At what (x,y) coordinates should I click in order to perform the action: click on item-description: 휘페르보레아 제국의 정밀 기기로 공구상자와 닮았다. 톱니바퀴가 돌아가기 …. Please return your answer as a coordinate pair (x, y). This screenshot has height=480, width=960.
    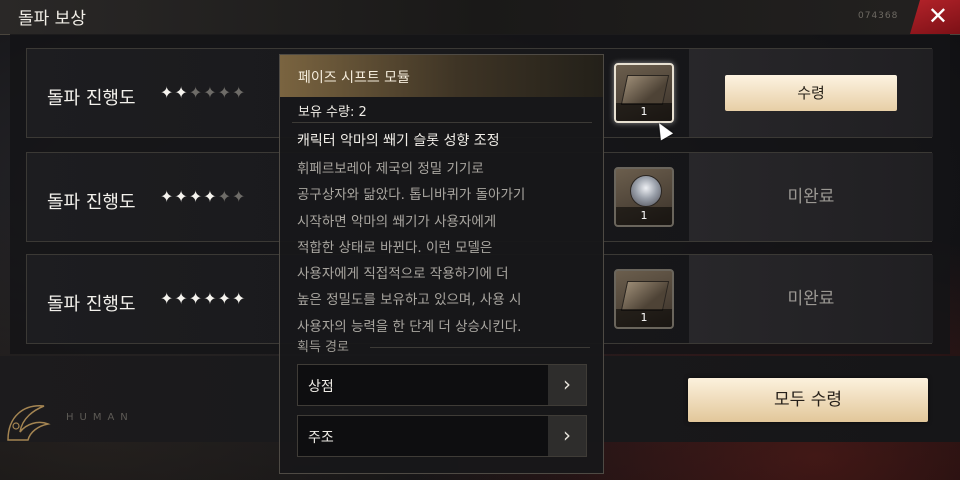
    Looking at the image, I should click on (411, 248).